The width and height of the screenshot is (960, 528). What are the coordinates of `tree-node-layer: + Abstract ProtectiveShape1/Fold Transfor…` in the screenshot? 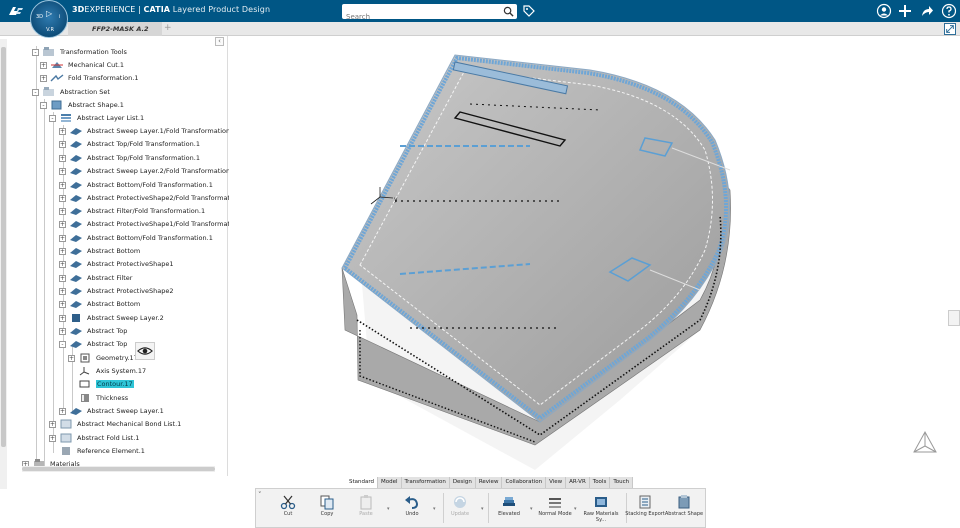 It's located at (147, 224).